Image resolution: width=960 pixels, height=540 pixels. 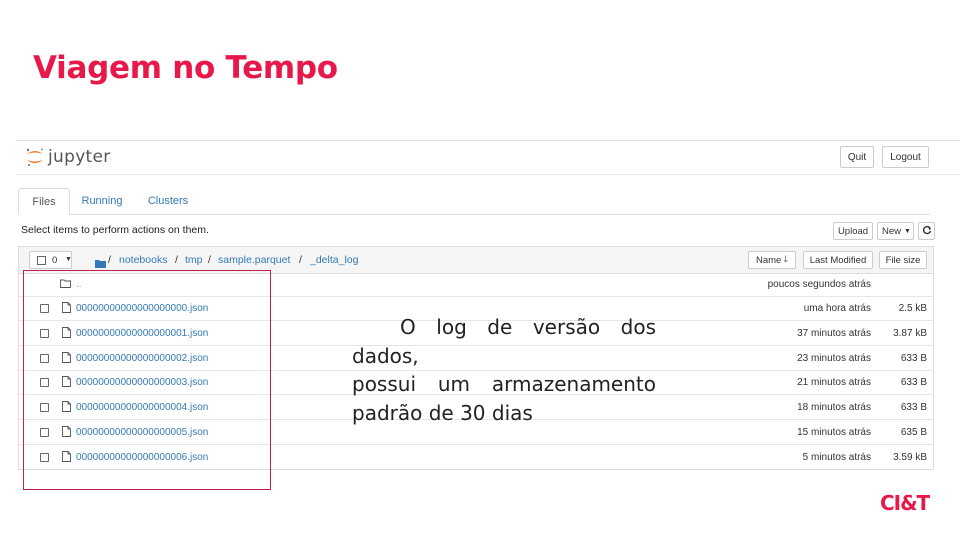 I want to click on breadcrumb-delta-log: _delta_log, so click(x=334, y=260).